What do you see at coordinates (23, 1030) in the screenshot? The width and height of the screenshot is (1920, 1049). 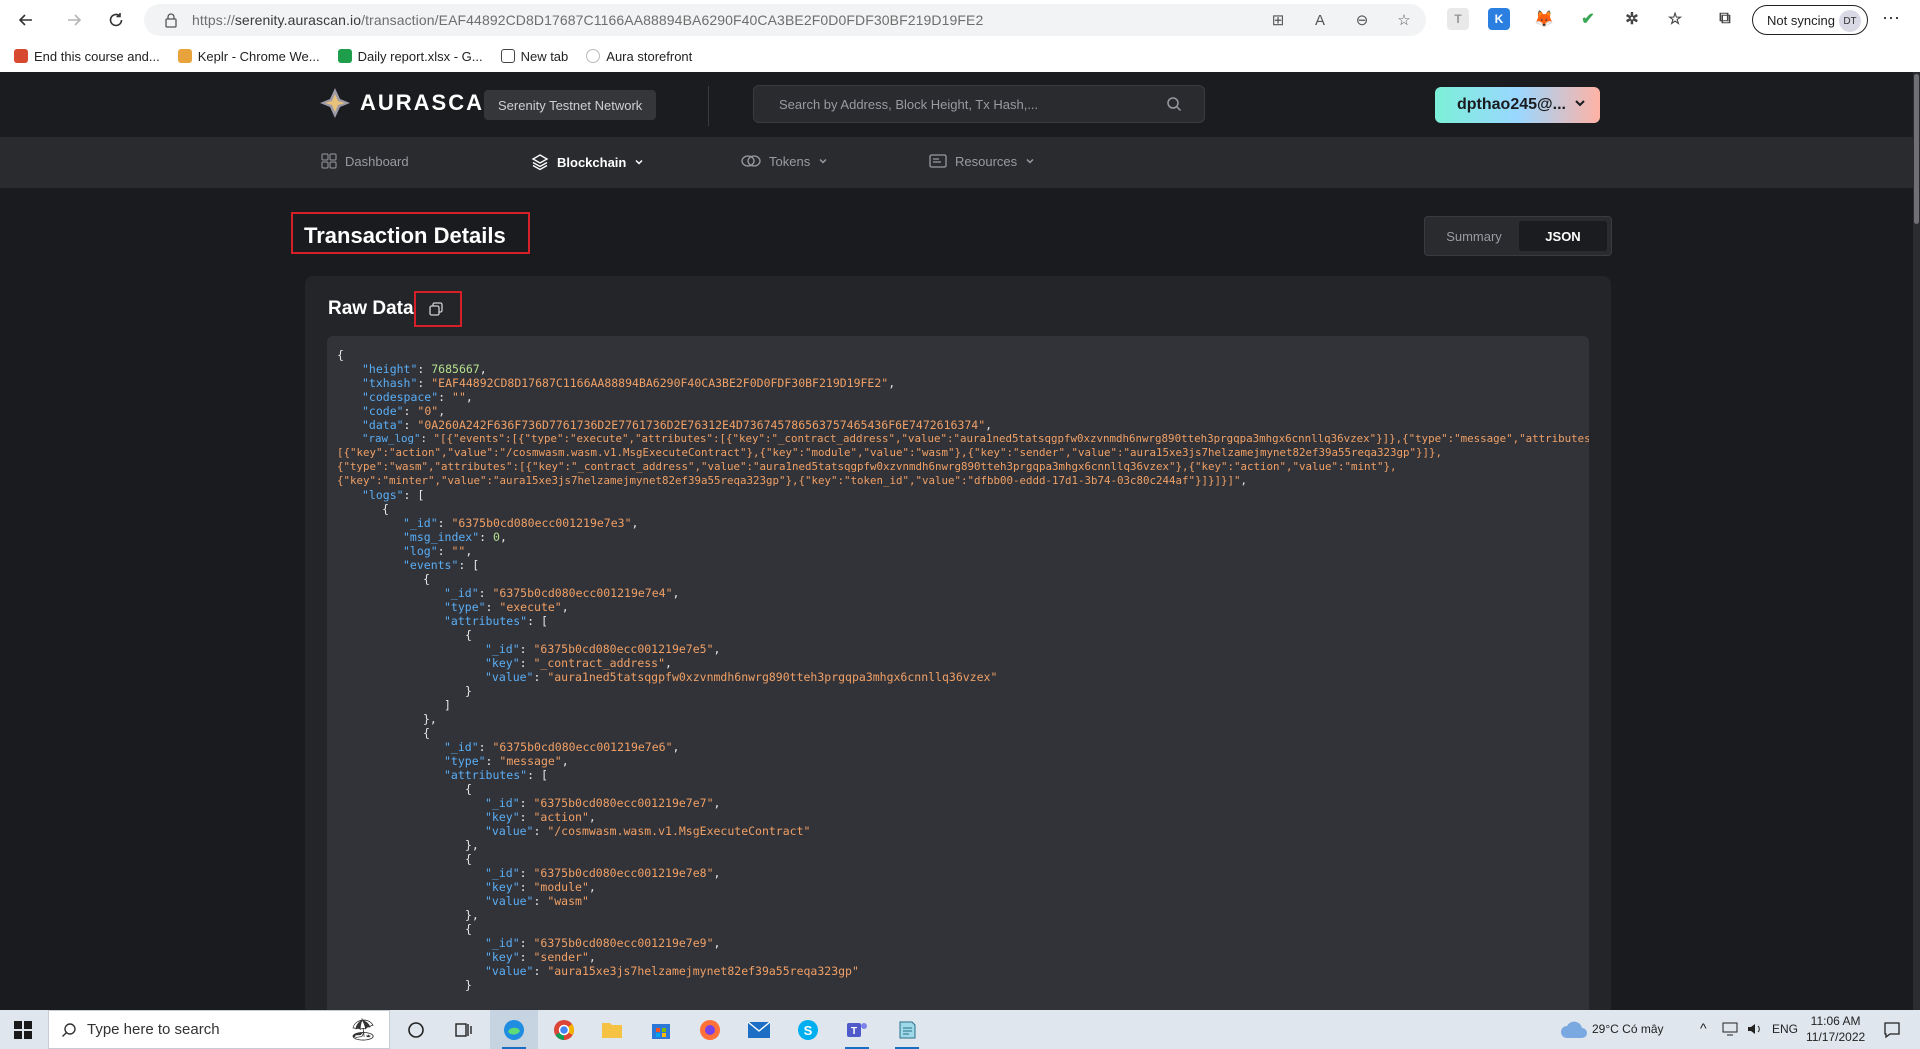 I see `windows-start-icon` at bounding box center [23, 1030].